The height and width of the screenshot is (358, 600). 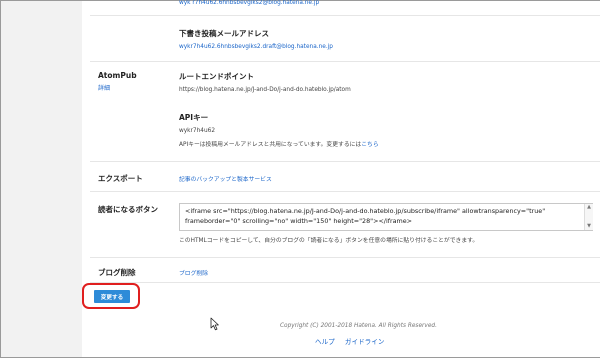 What do you see at coordinates (589, 207) in the screenshot?
I see `scroll-up-icon: ▲` at bounding box center [589, 207].